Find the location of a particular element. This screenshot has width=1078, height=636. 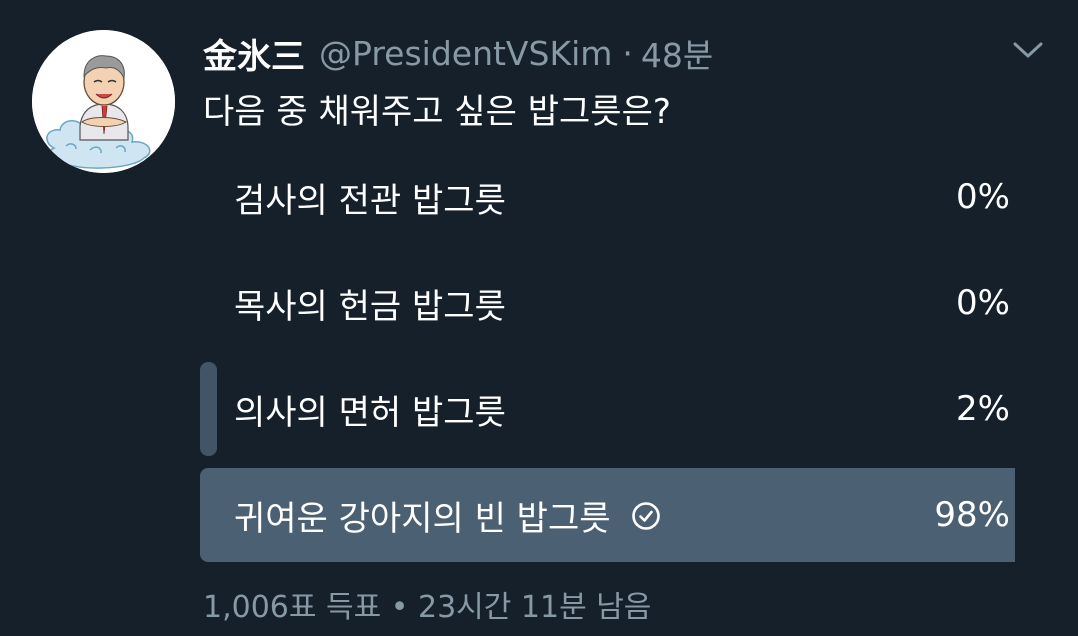

poll-option-label: 목사의 헌금 밥그릇 is located at coordinates (370, 306).